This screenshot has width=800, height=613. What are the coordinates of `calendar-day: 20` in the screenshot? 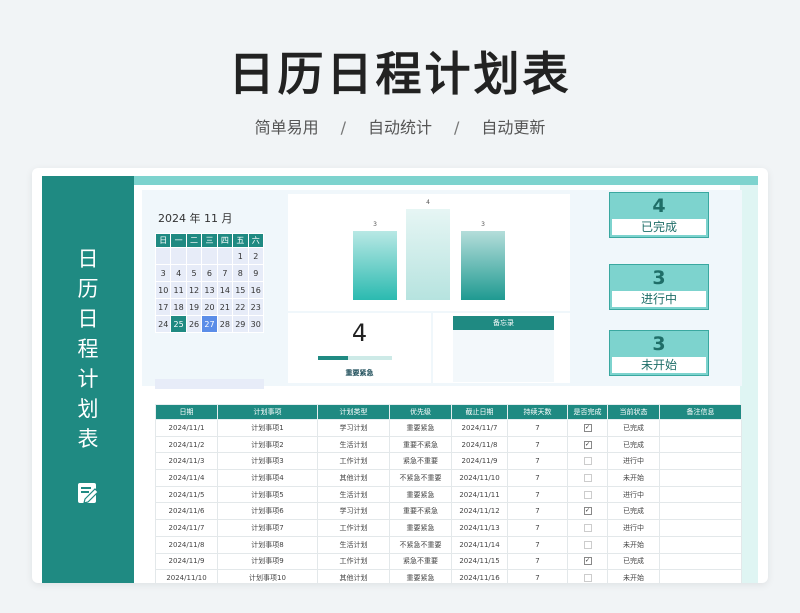 It's located at (209, 307).